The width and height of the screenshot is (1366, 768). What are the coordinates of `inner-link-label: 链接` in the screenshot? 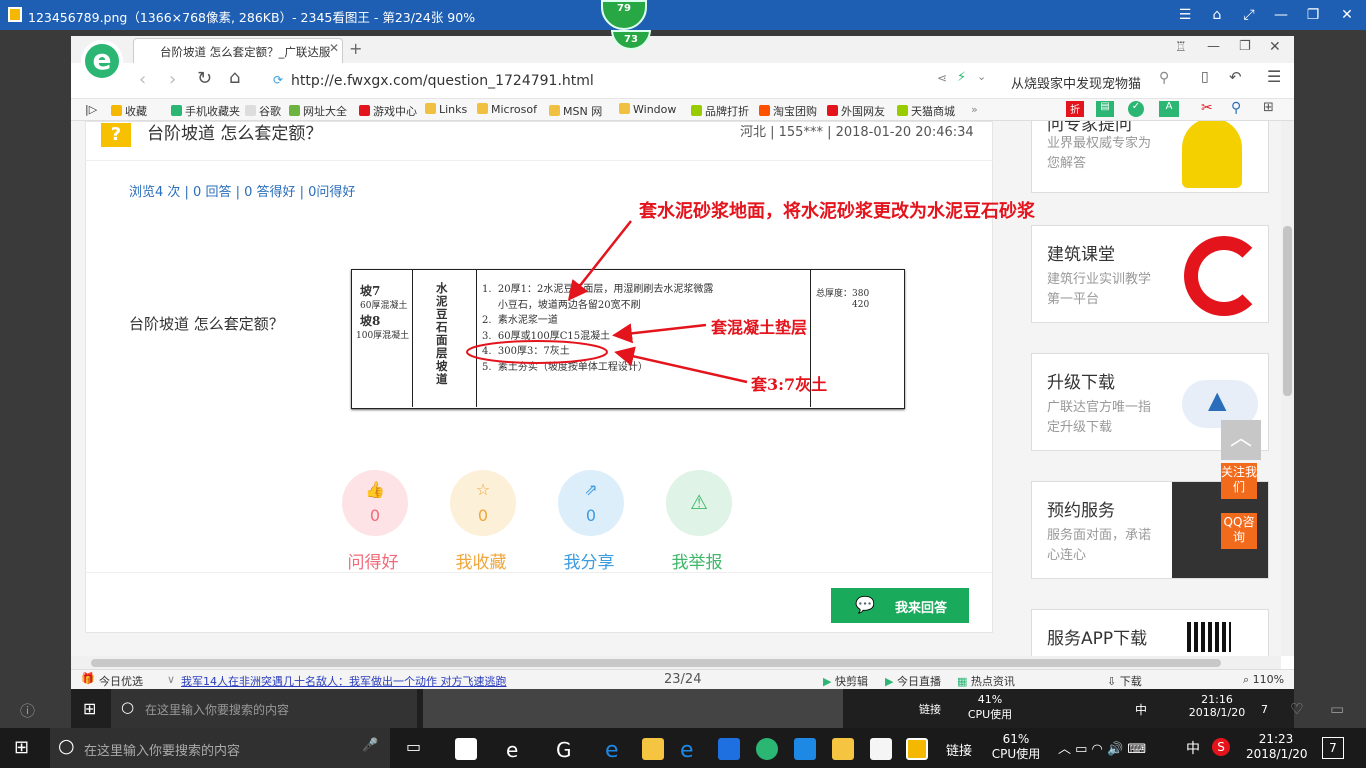 It's located at (930, 709).